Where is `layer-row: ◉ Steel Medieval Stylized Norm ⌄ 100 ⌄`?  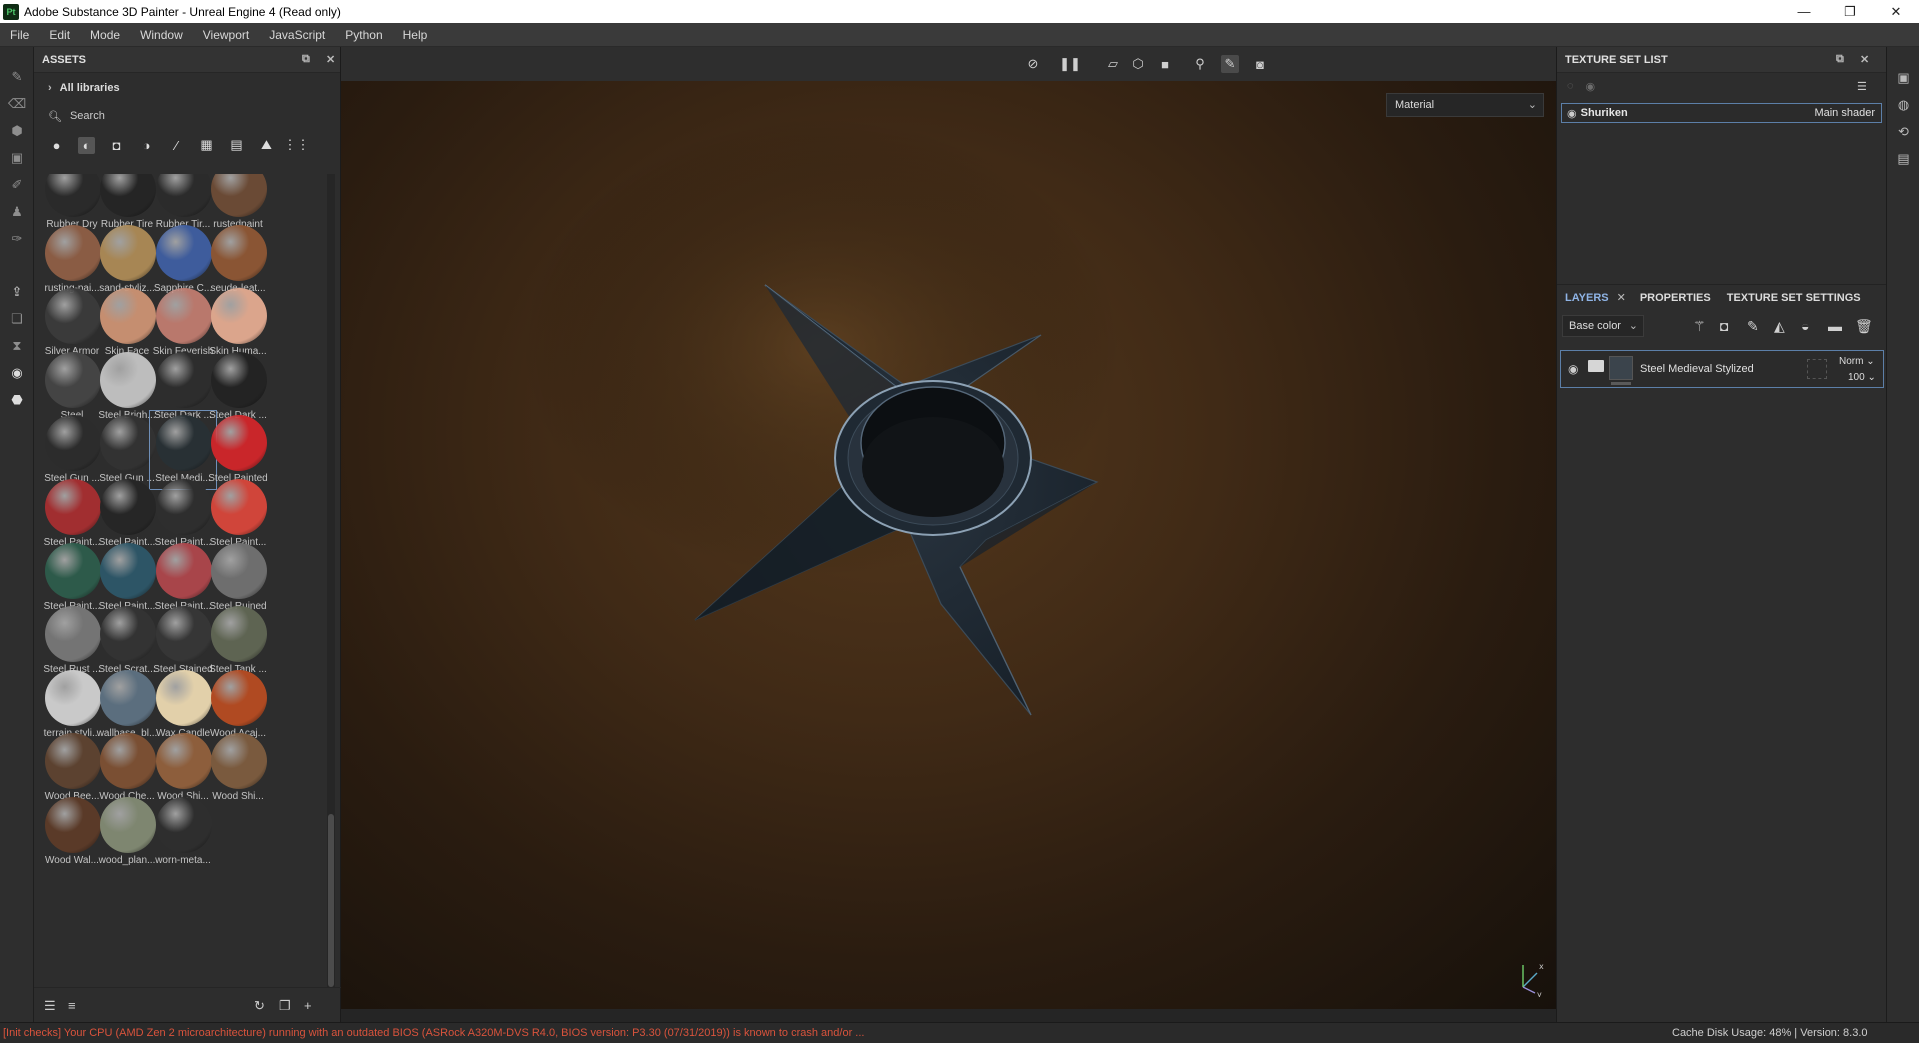 layer-row: ◉ Steel Medieval Stylized Norm ⌄ 100 ⌄ is located at coordinates (1722, 369).